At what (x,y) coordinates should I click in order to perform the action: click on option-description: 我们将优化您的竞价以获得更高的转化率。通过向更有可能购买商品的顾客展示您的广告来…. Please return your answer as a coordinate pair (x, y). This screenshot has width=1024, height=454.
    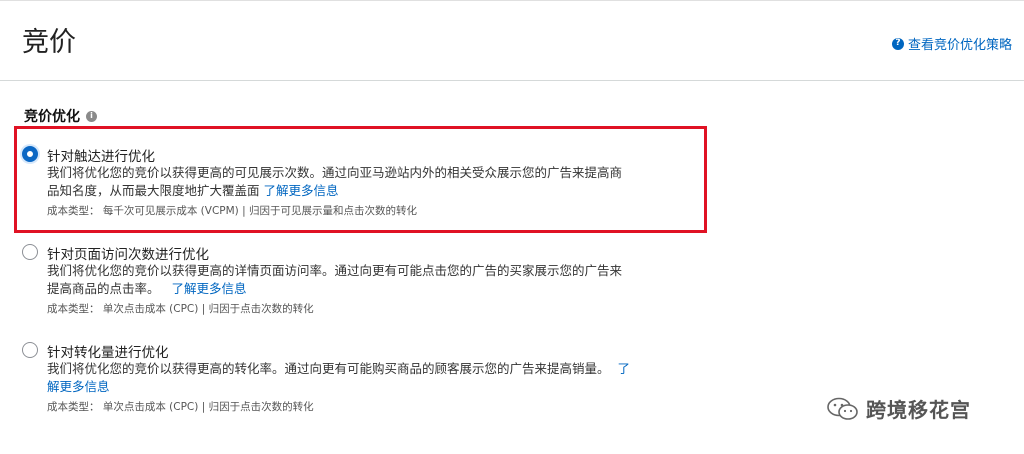
    Looking at the image, I should click on (372, 378).